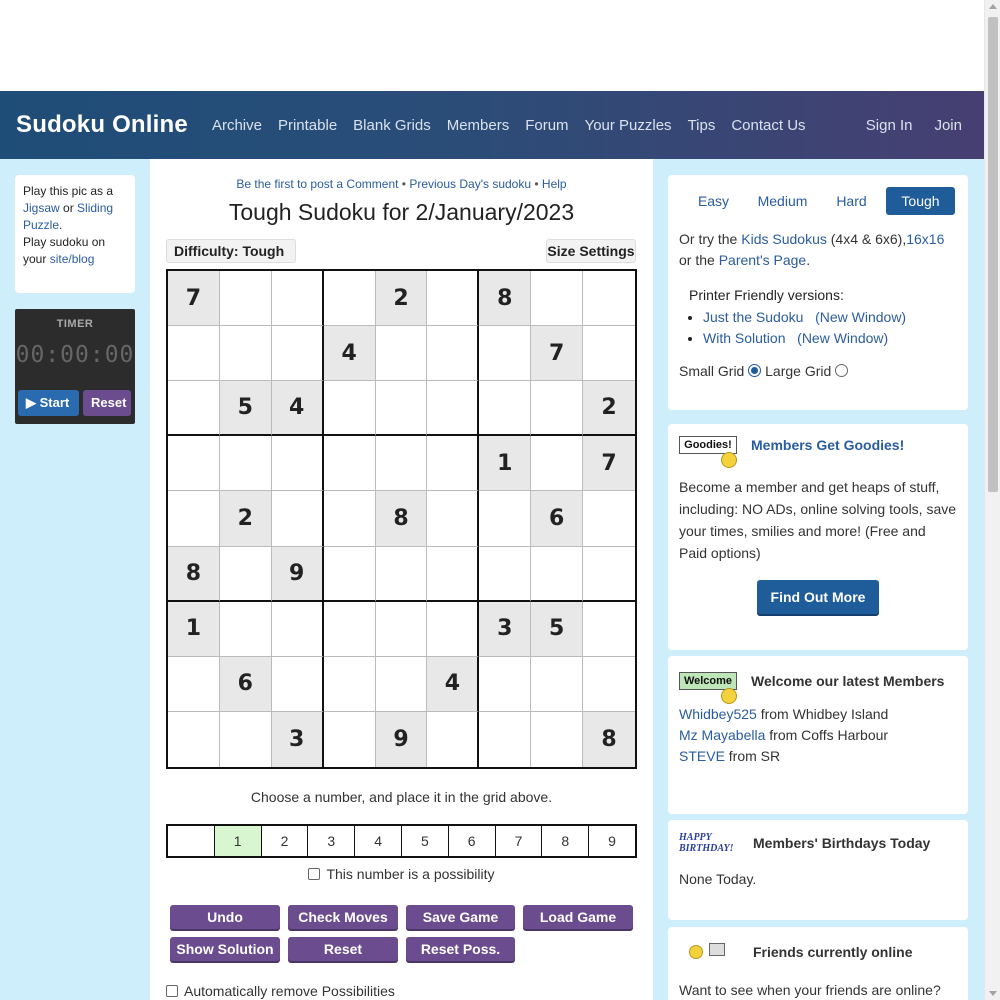  Describe the element at coordinates (722, 735) in the screenshot. I see `member-link: Mz Mayabella` at that location.